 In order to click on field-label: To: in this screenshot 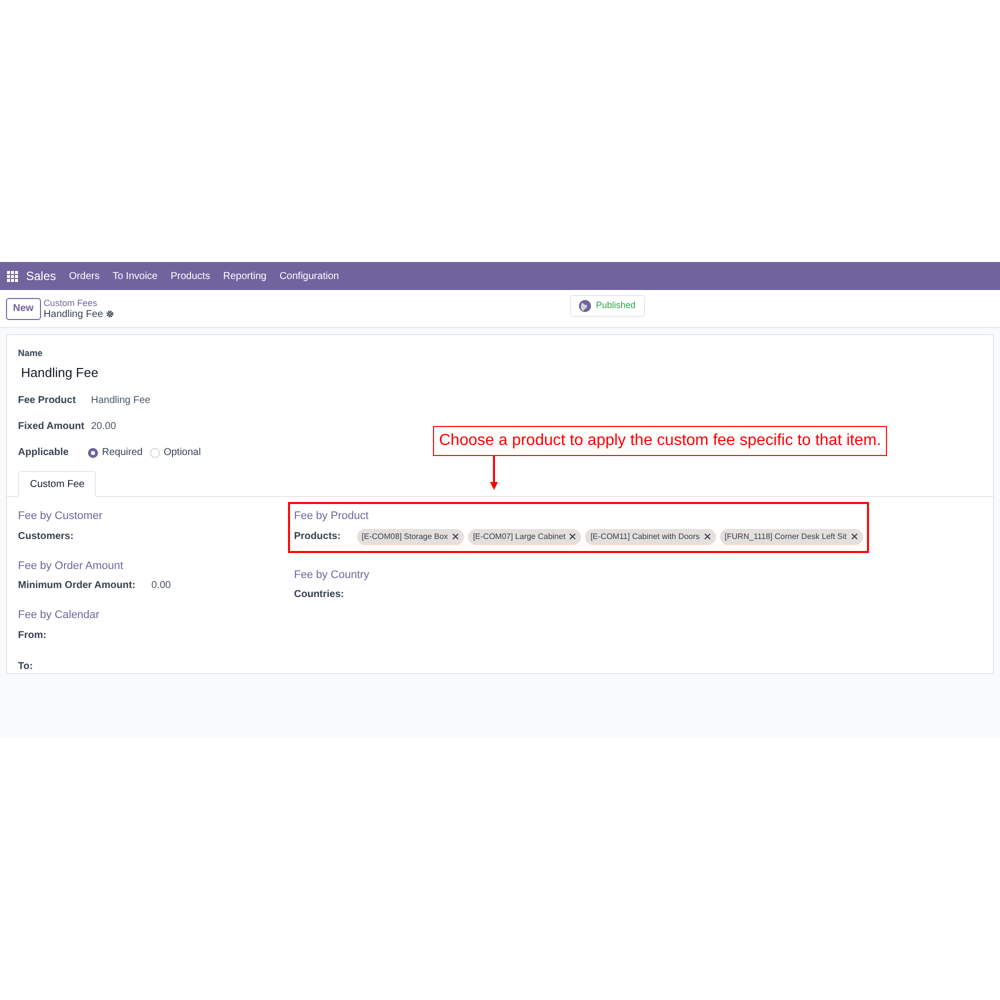, I will do `click(25, 667)`.